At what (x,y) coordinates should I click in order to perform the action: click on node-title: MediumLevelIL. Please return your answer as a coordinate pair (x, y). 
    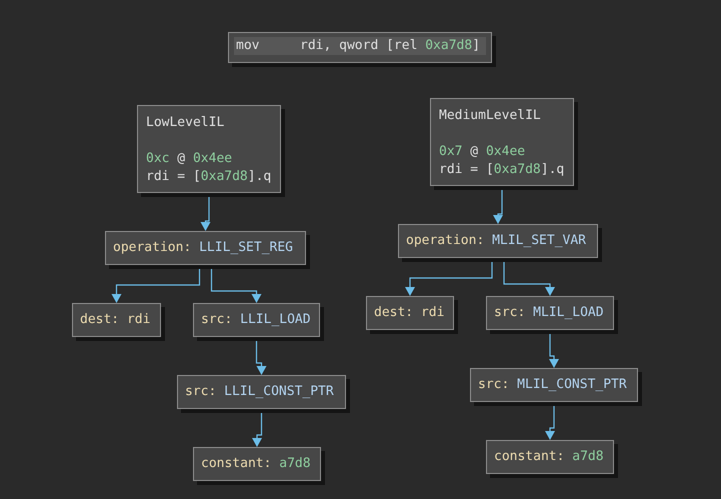
    Looking at the image, I should click on (490, 116).